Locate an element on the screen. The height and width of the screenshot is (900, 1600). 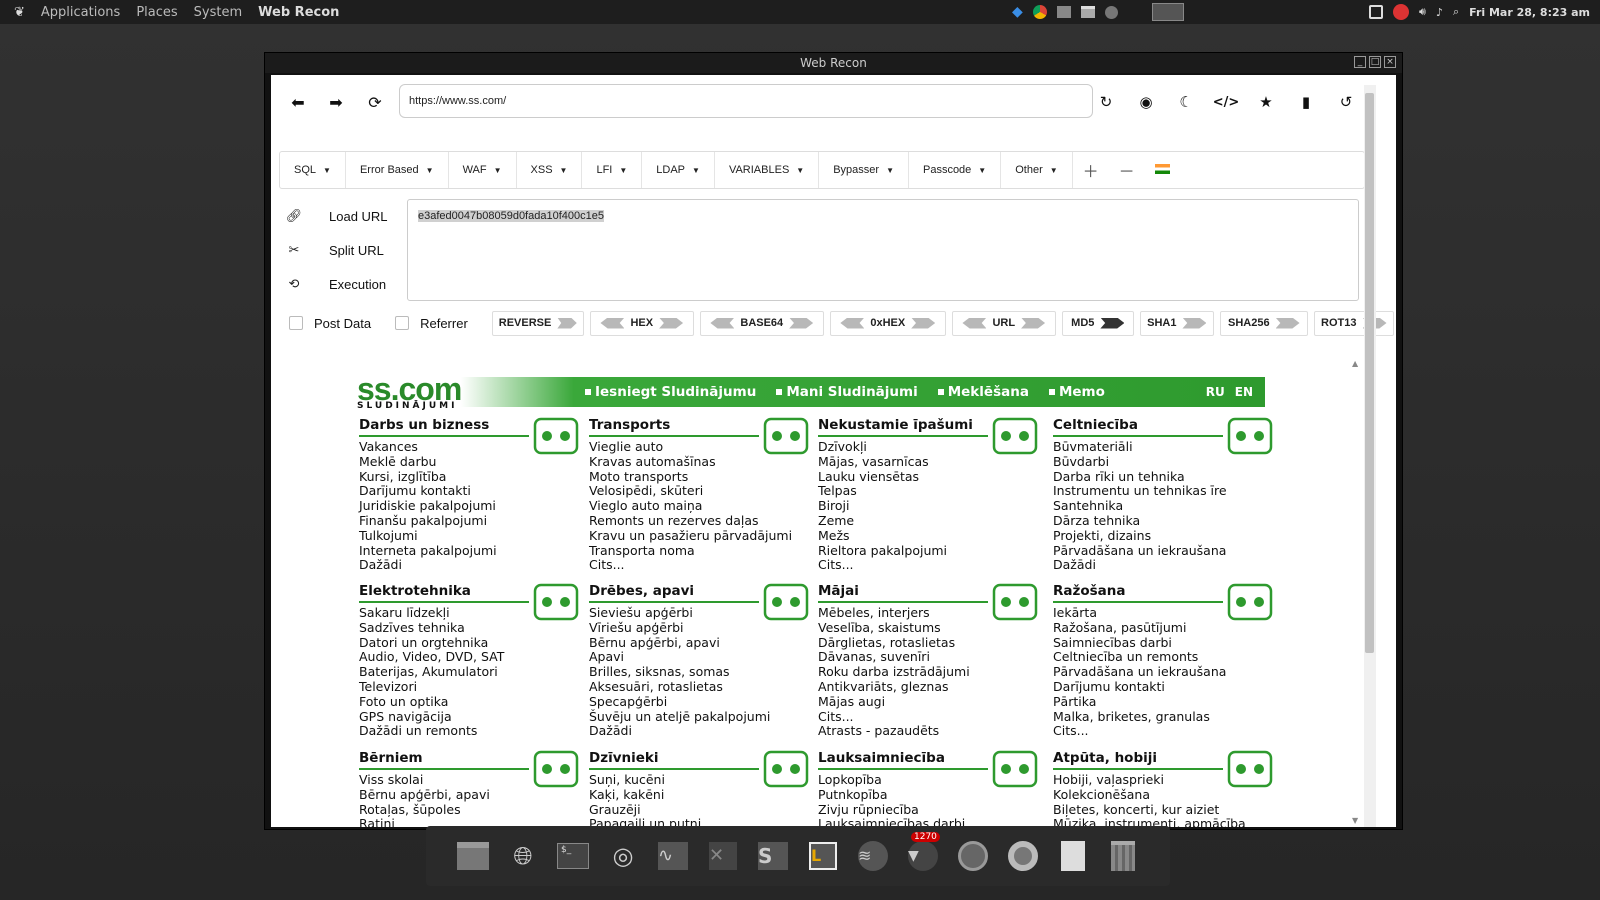
menu-applications: Applications is located at coordinates (80, 12).